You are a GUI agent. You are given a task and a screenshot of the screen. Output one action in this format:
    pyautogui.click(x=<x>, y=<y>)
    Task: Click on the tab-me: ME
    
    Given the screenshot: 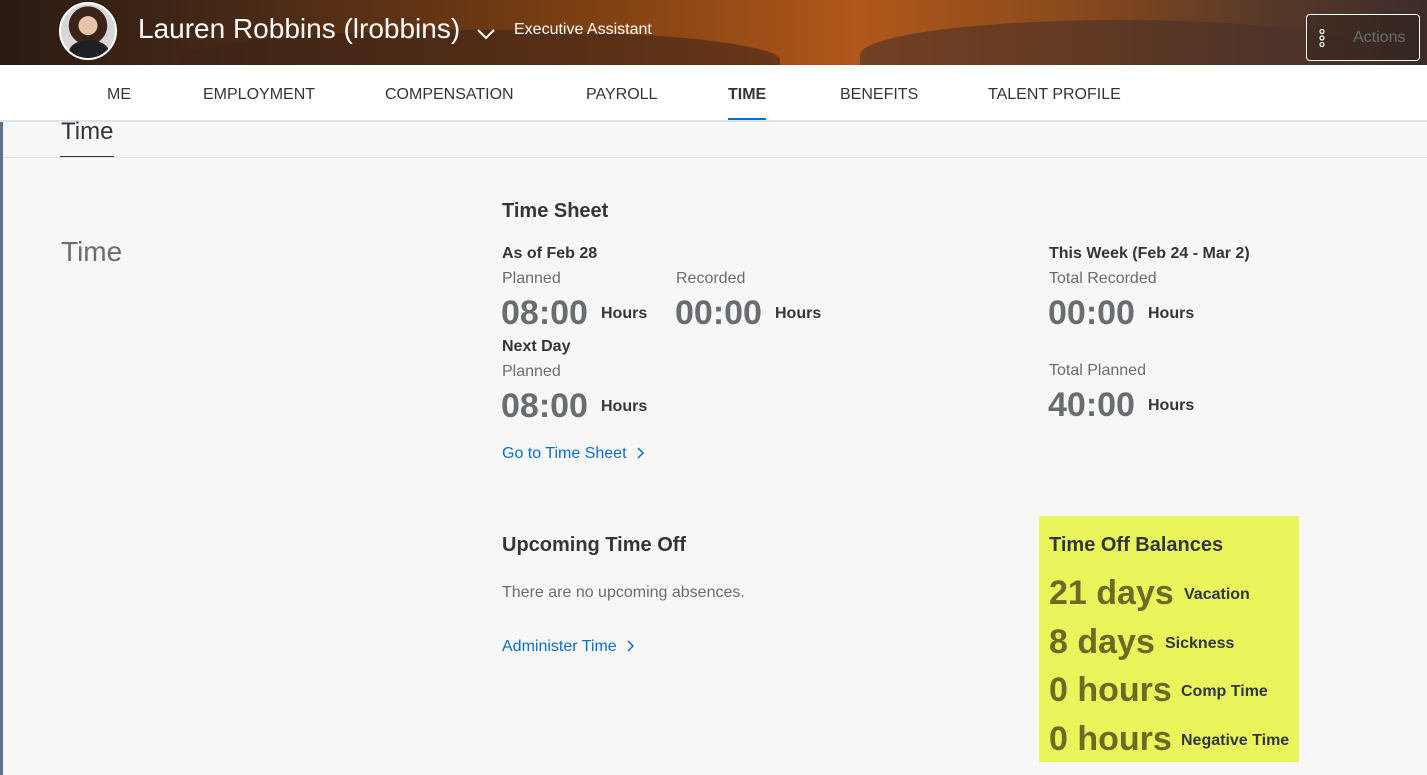 What is the action you would take?
    pyautogui.click(x=119, y=95)
    